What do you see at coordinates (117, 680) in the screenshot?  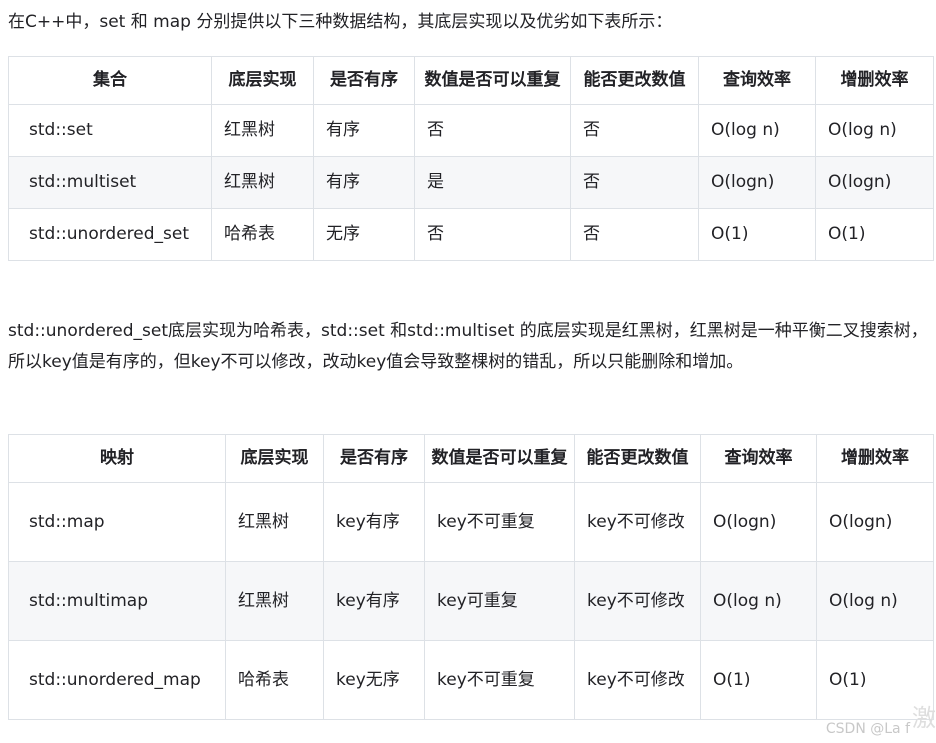 I see `table-cell: std::unordered_map` at bounding box center [117, 680].